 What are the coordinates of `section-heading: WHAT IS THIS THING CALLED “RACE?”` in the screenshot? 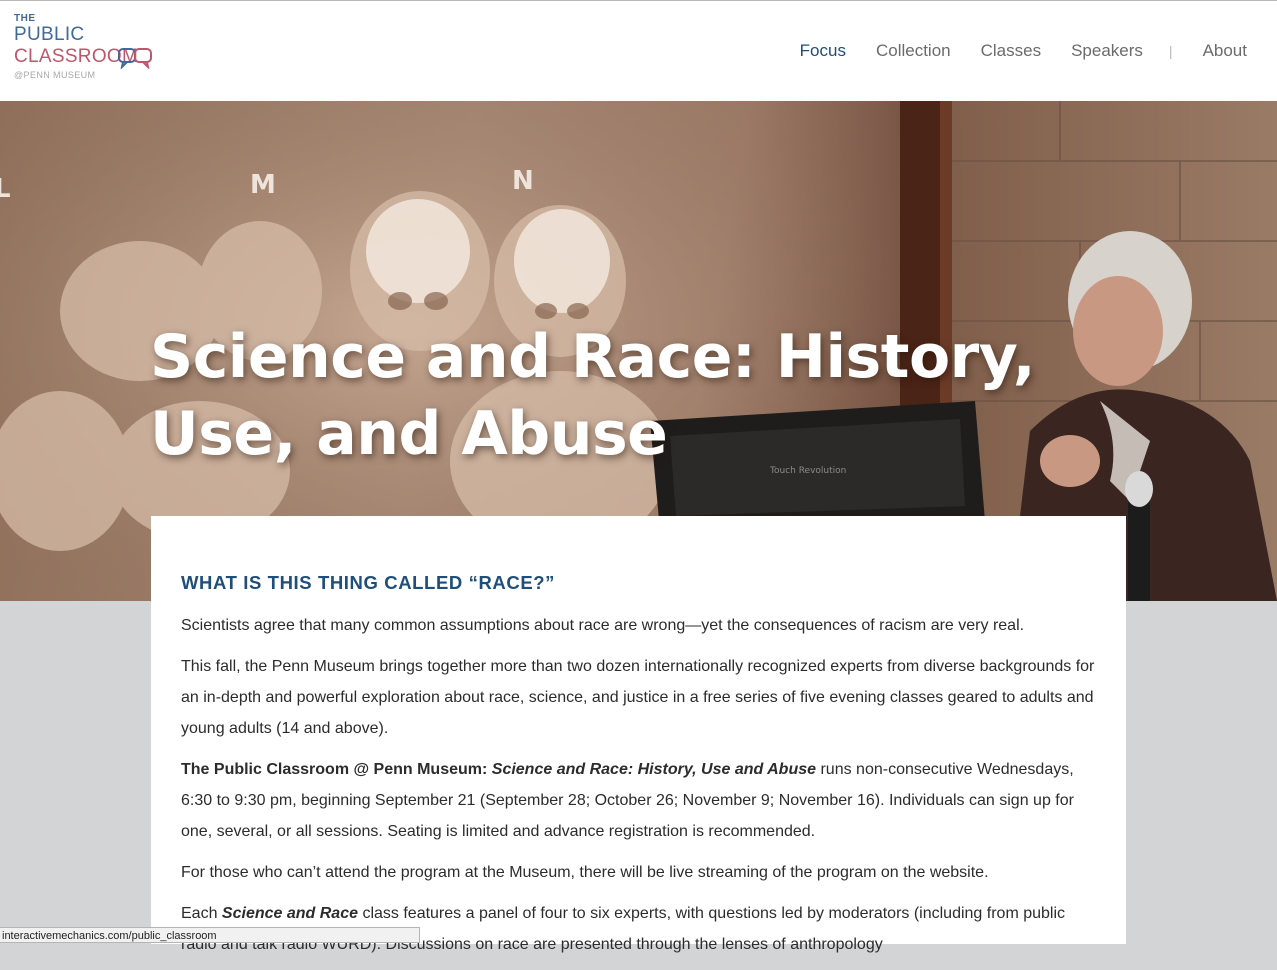 It's located at (368, 582).